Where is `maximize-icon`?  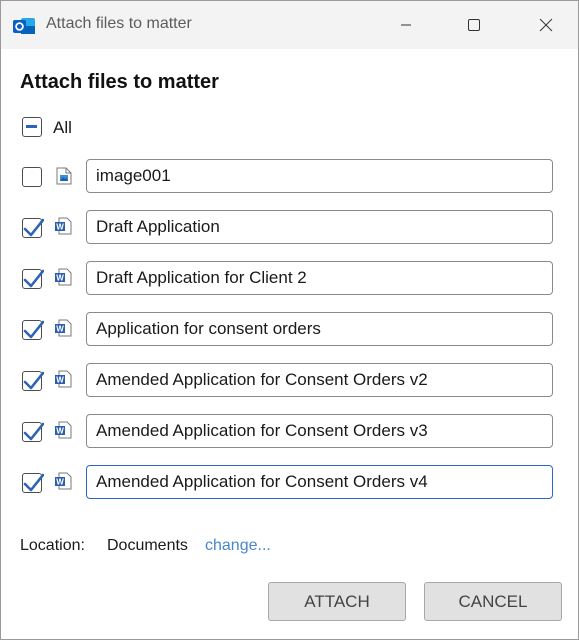
maximize-icon is located at coordinates (474, 25).